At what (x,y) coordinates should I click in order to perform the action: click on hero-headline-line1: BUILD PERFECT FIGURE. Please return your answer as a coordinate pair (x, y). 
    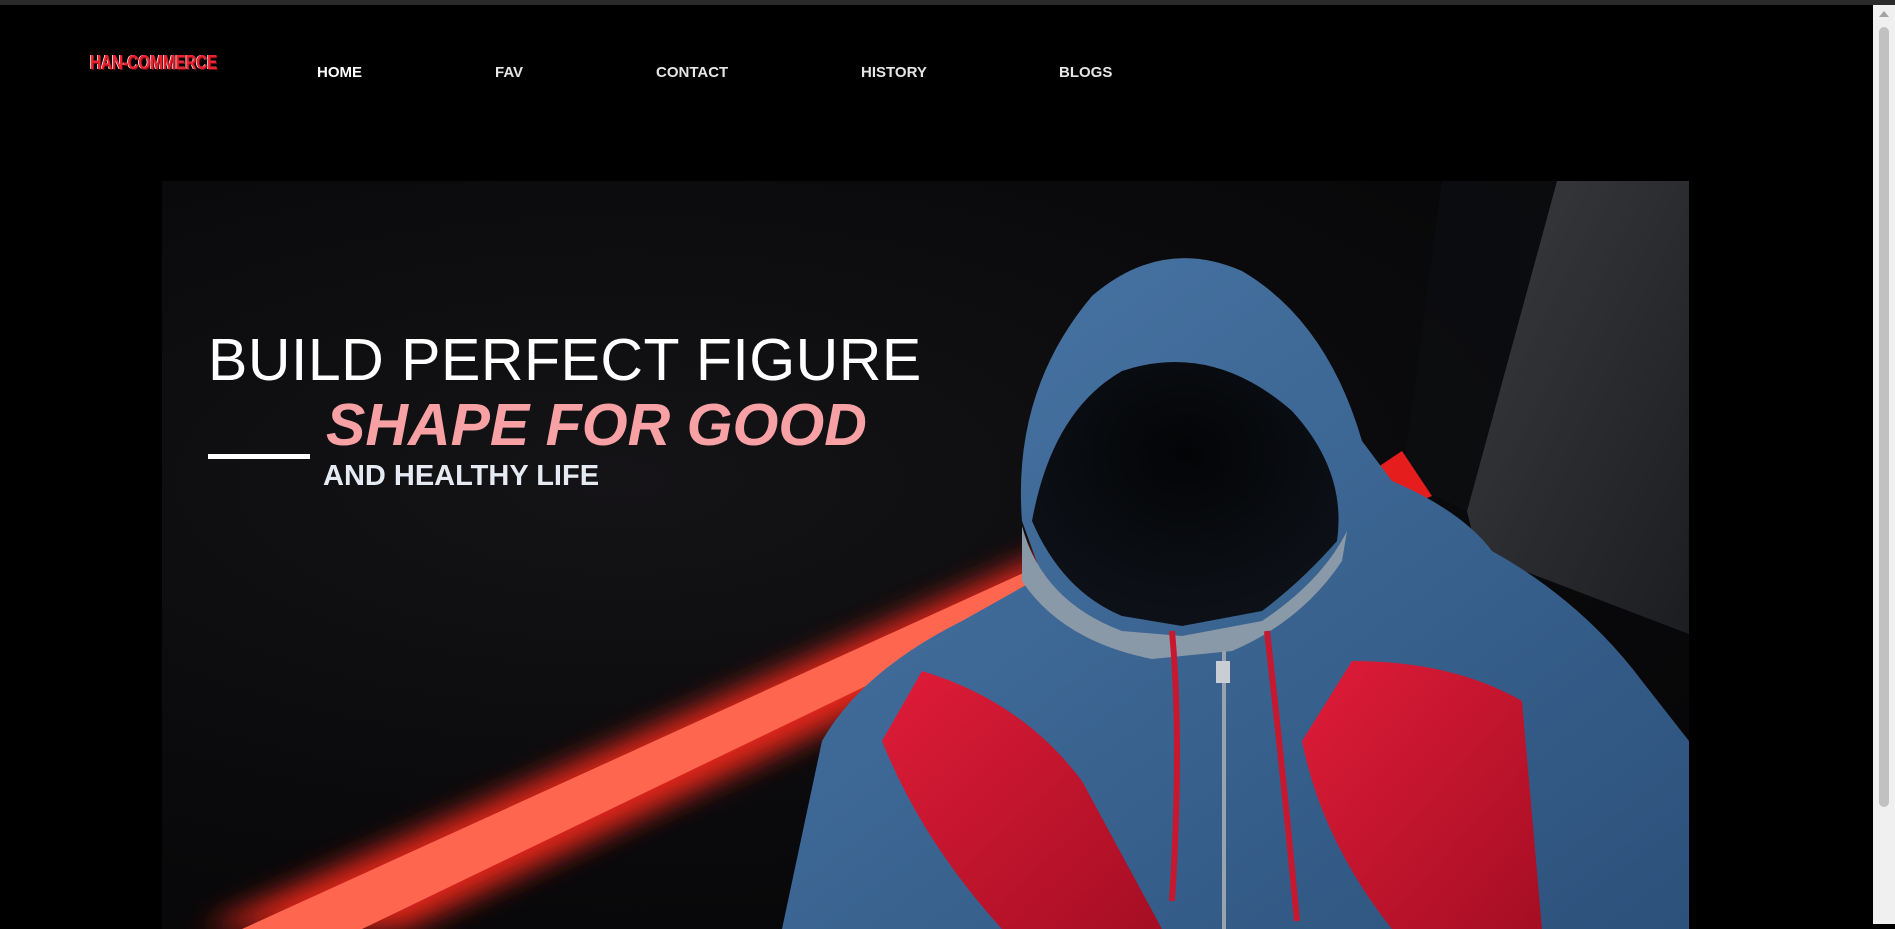
    Looking at the image, I should click on (565, 360).